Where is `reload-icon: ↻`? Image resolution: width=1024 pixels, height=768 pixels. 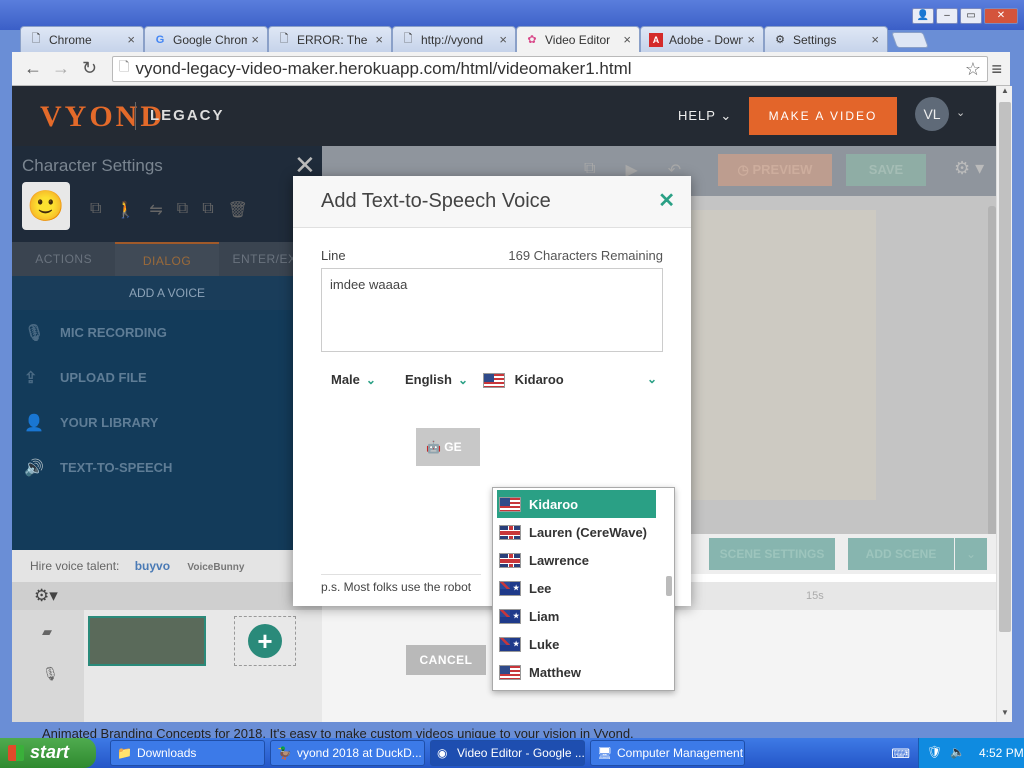 reload-icon: ↻ is located at coordinates (89, 68).